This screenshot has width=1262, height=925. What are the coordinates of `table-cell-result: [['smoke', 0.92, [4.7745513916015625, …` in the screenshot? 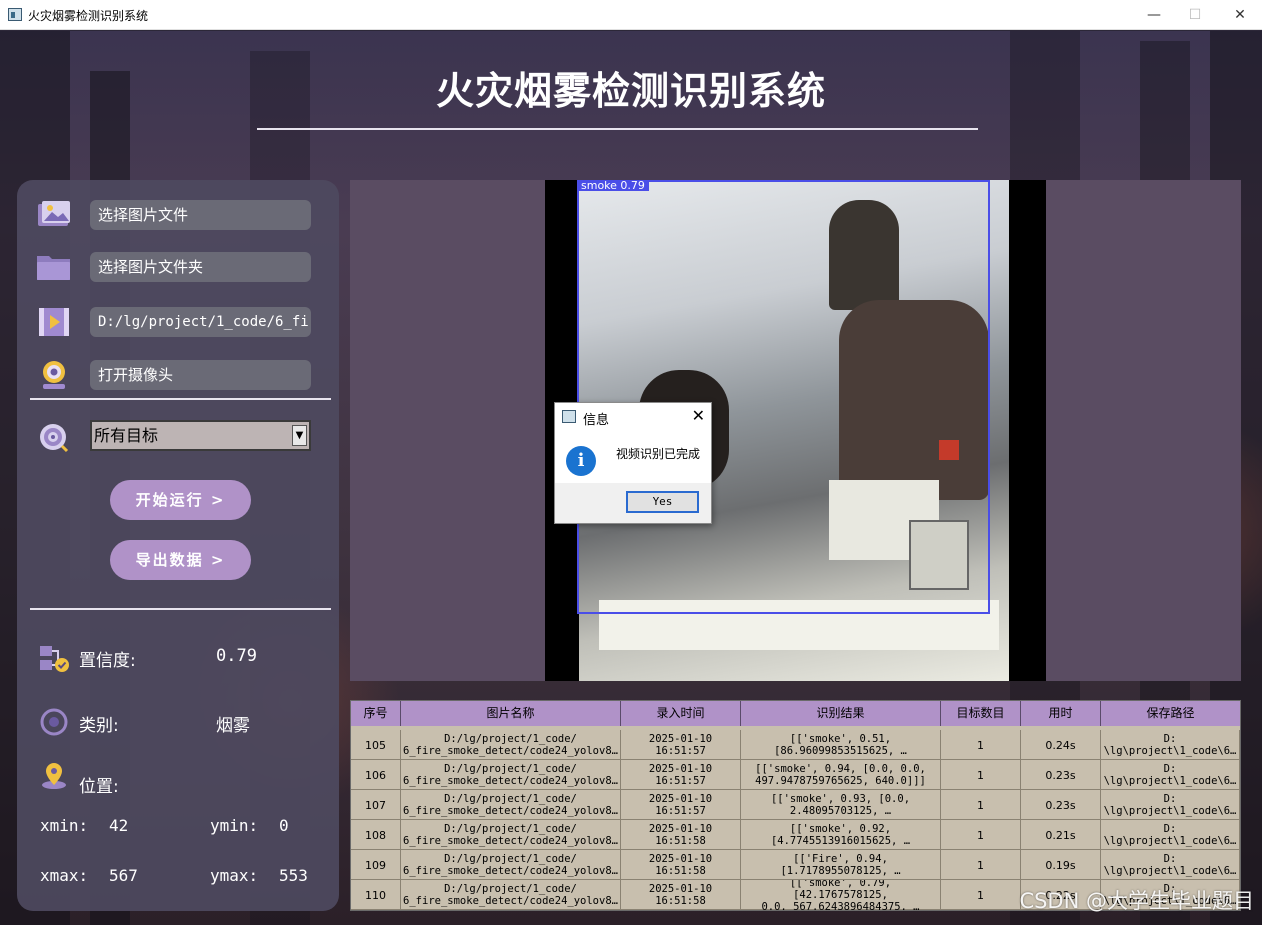 It's located at (841, 835).